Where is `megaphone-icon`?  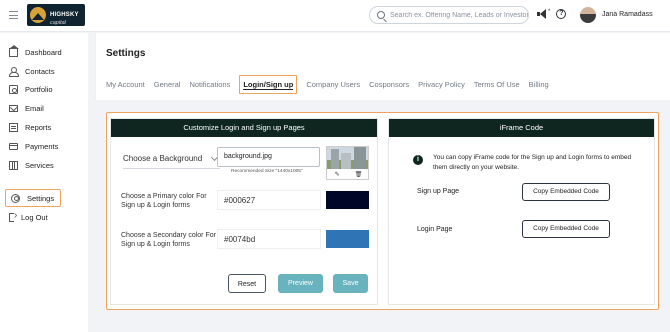 megaphone-icon is located at coordinates (542, 14).